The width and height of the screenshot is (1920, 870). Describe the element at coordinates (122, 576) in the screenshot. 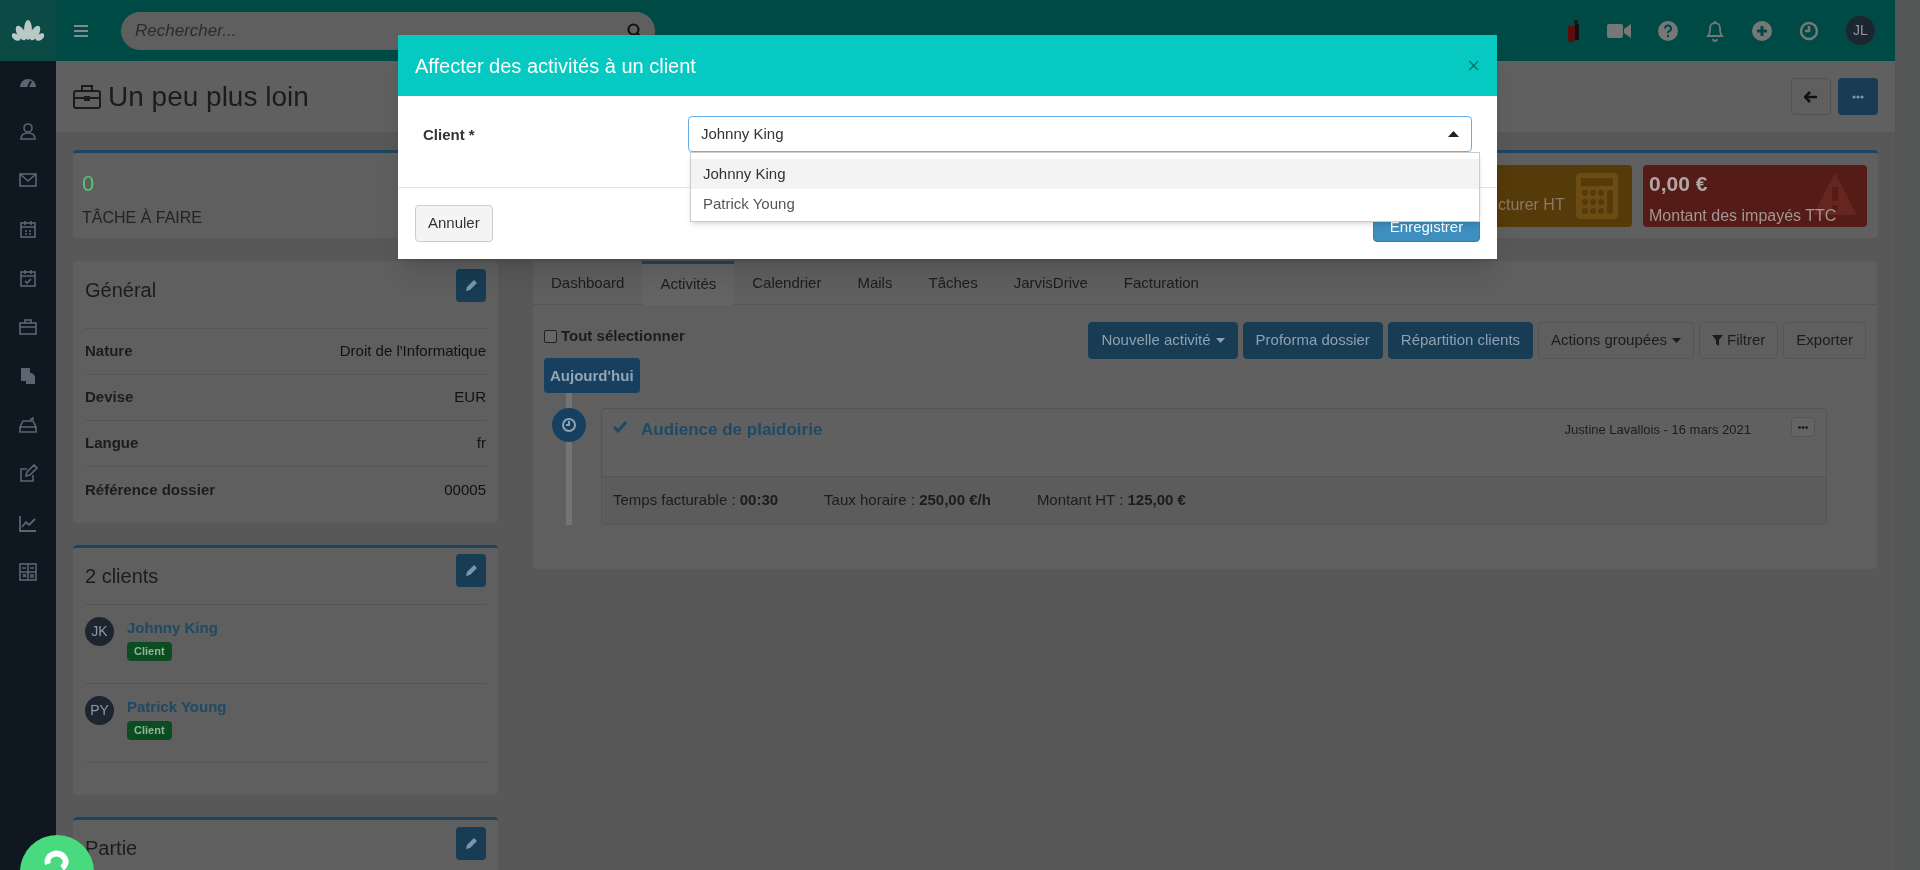

I see `card-title: 2 clients` at that location.